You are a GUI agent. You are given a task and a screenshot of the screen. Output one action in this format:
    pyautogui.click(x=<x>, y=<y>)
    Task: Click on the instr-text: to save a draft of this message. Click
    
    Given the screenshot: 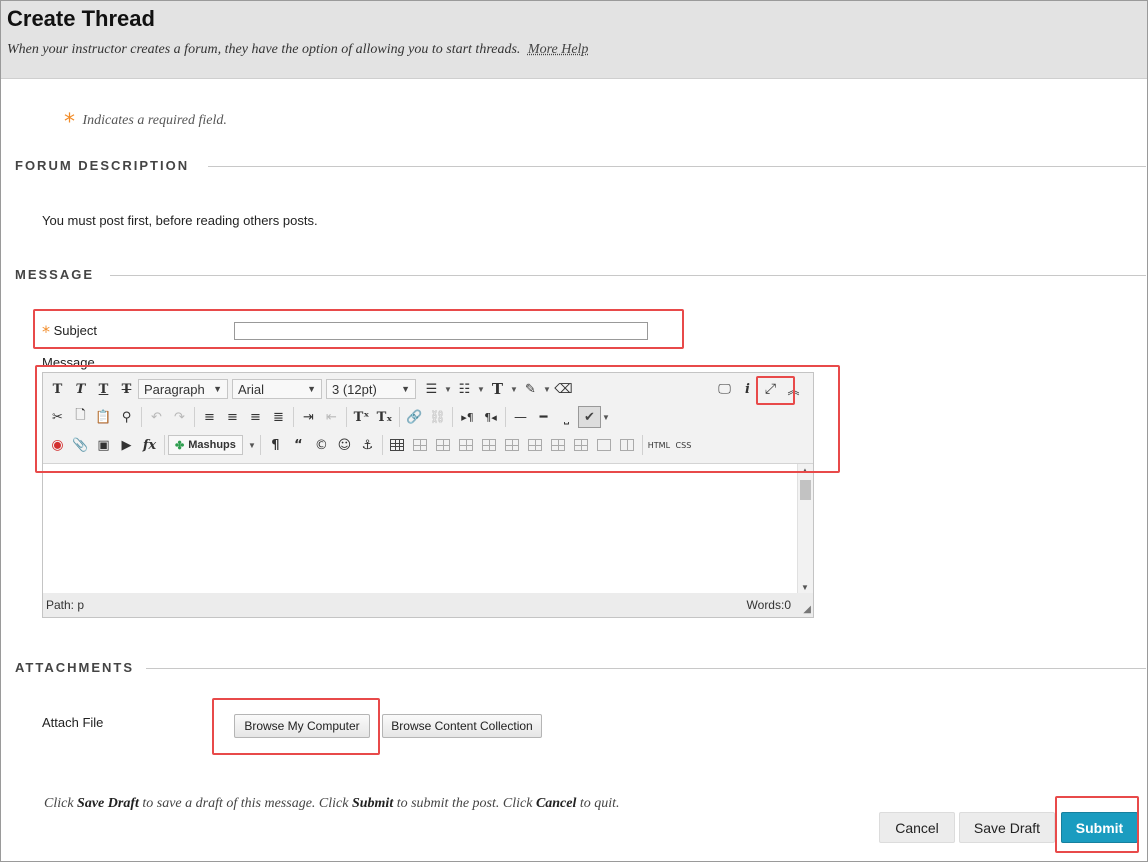 What is the action you would take?
    pyautogui.click(x=245, y=803)
    